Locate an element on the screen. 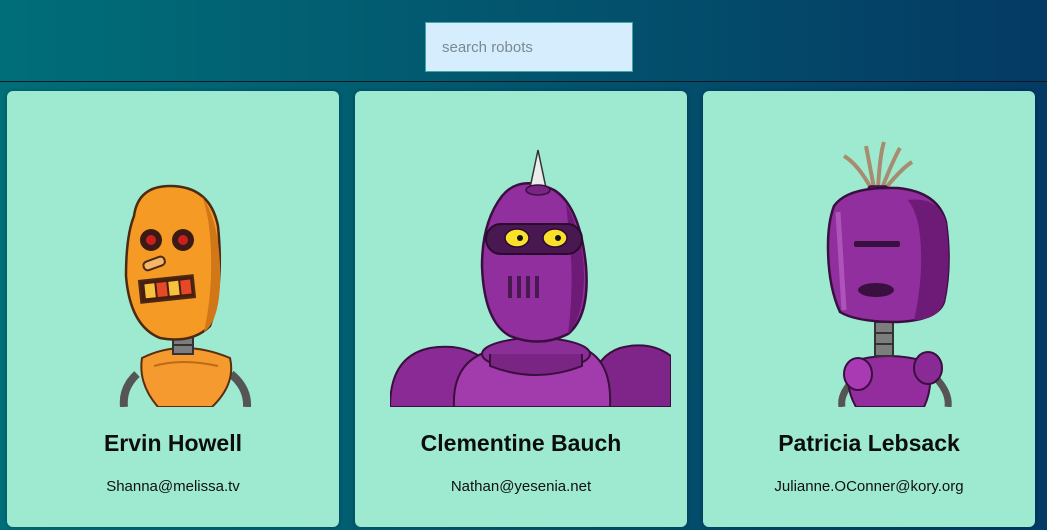  robot-email: Nathan@yesenia.net is located at coordinates (521, 486).